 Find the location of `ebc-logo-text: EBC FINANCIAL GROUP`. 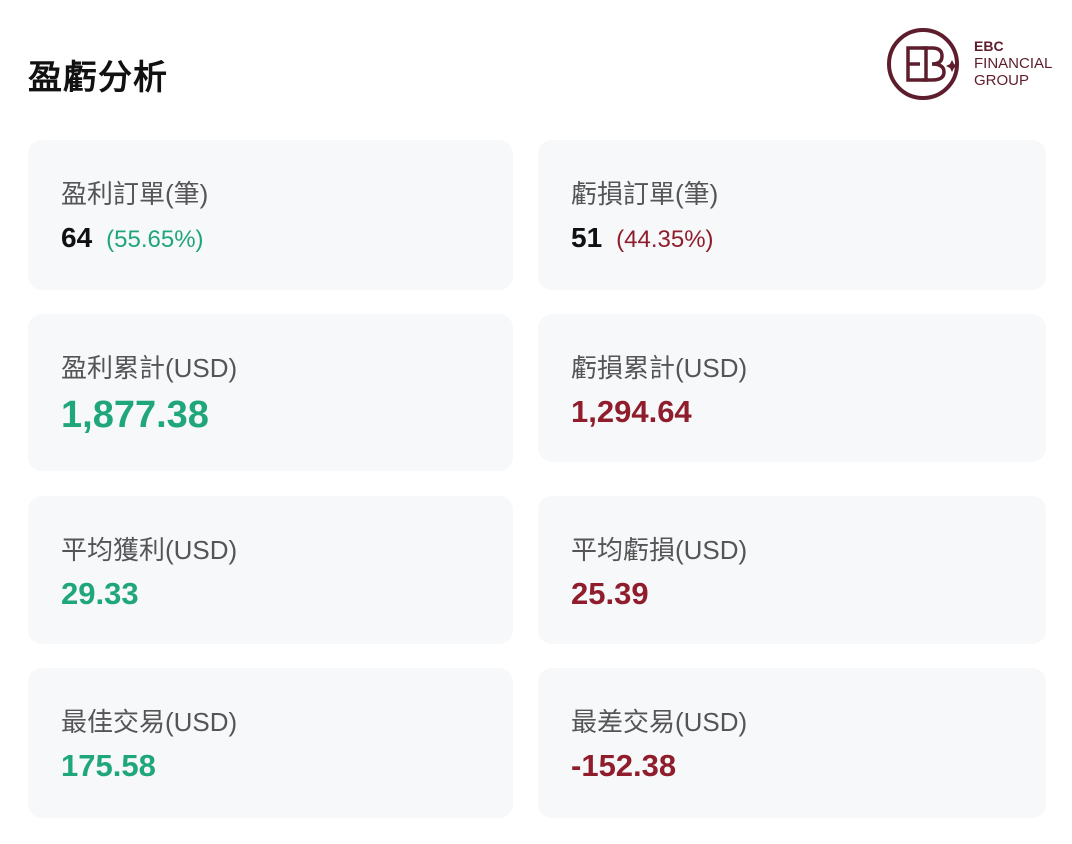

ebc-logo-text: EBC FINANCIAL GROUP is located at coordinates (1013, 63).